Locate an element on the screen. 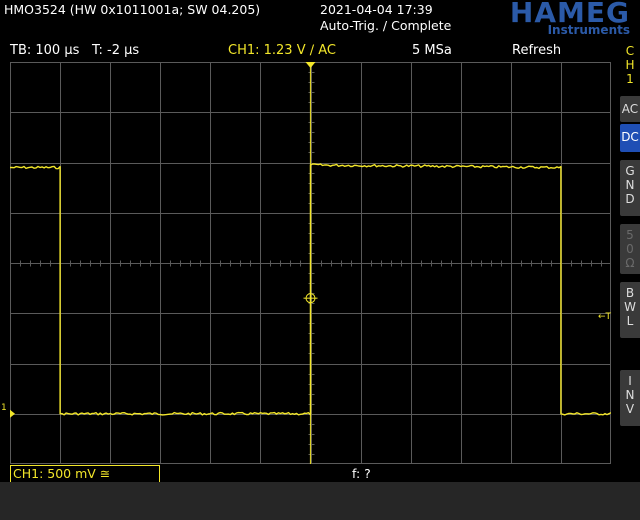 Image resolution: width=640 pixels, height=520 pixels. ch1-scale-readout: CH1: 500 mV ≅ is located at coordinates (85, 474).